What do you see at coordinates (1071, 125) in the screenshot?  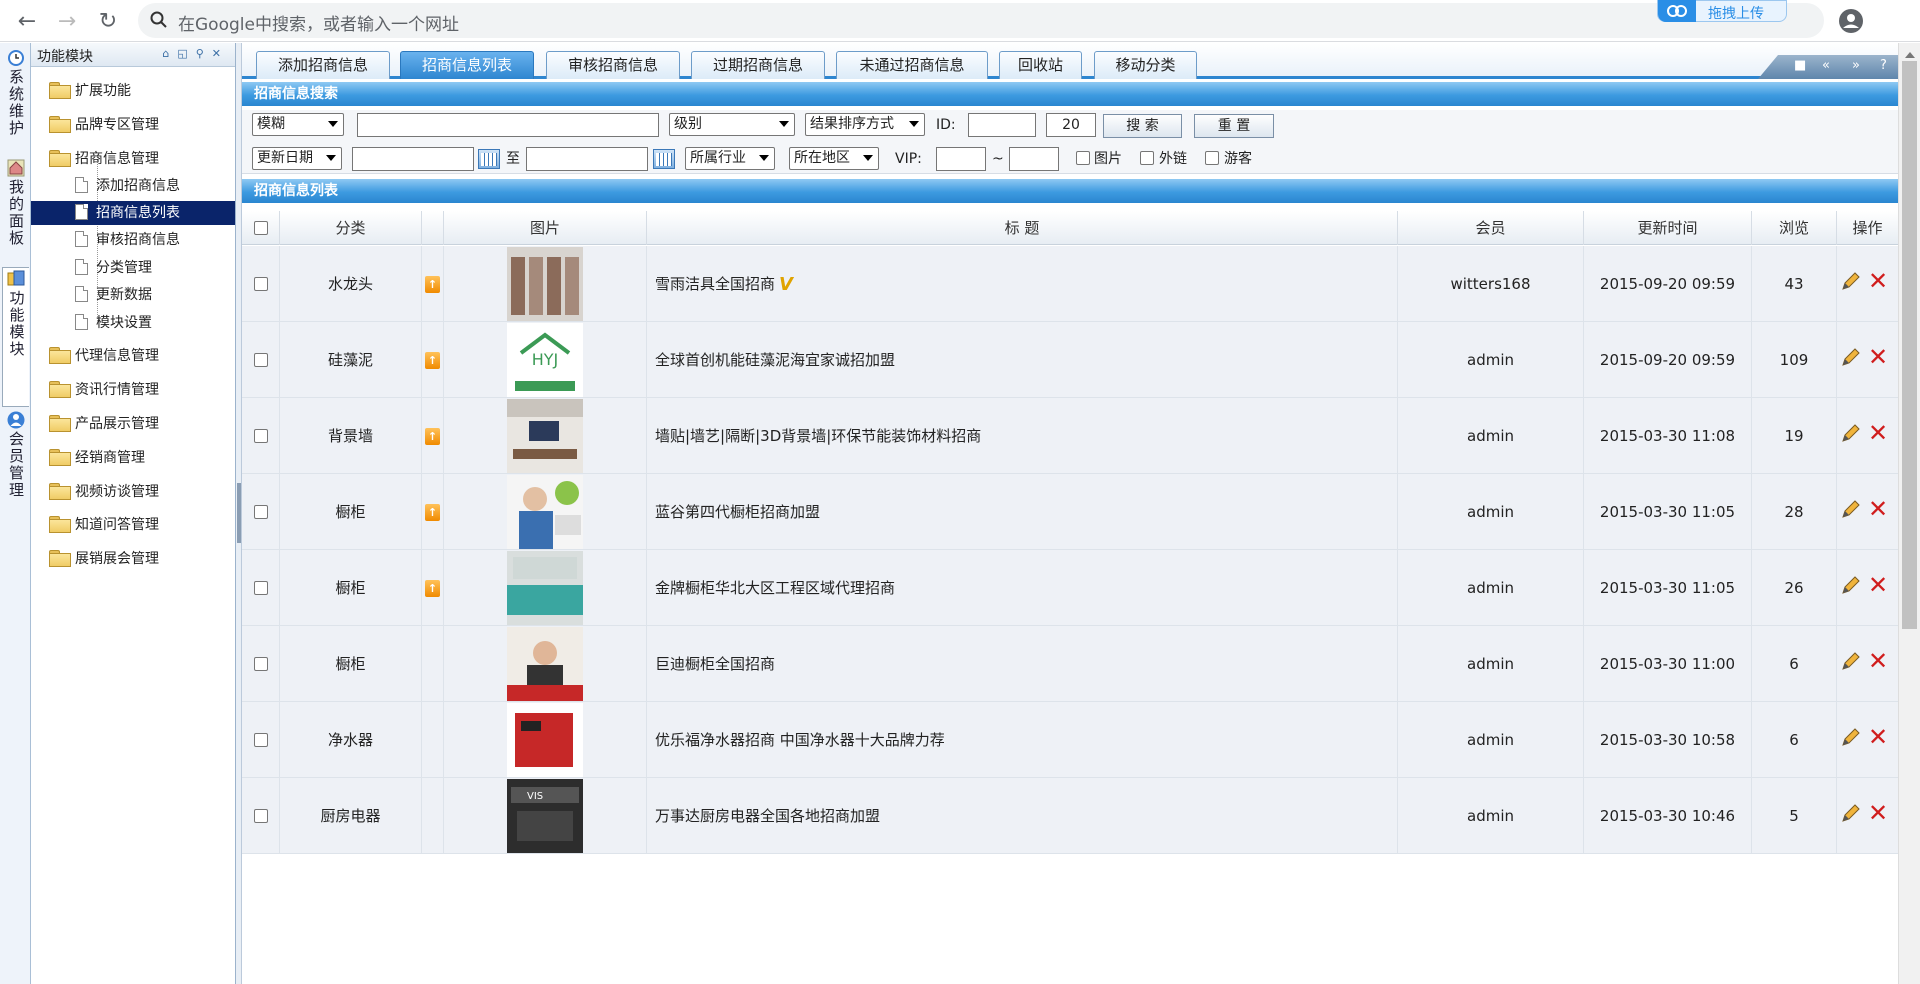 I see `page-size-input: 20` at bounding box center [1071, 125].